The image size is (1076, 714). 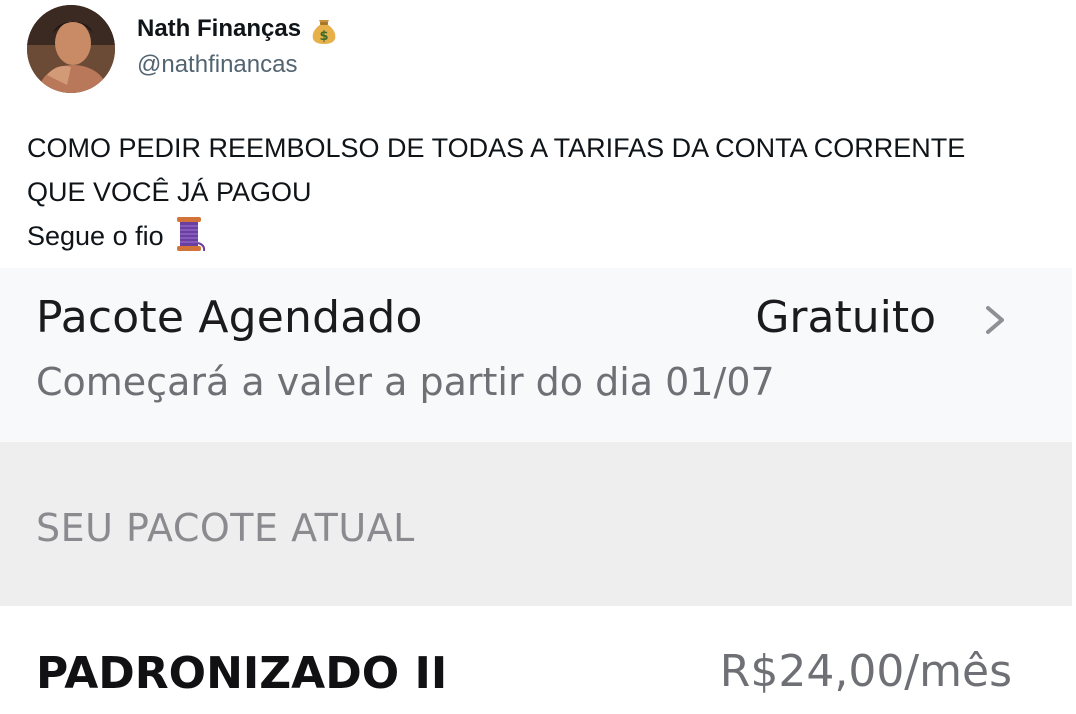 I want to click on scheduled-package-title: Pacote Agendado, so click(x=229, y=317).